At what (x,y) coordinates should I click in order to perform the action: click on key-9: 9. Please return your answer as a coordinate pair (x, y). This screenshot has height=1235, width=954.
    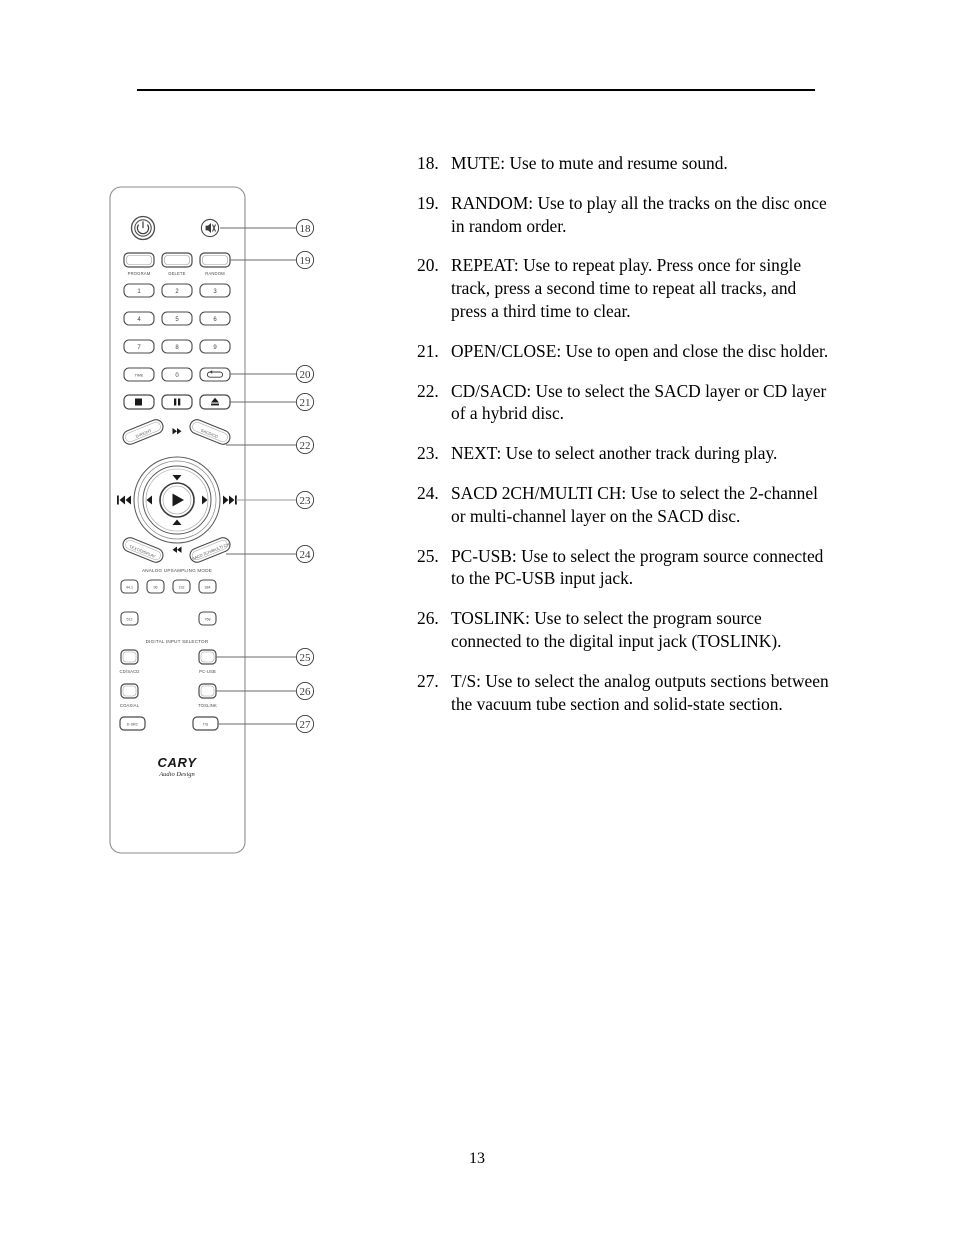
    Looking at the image, I should click on (215, 346).